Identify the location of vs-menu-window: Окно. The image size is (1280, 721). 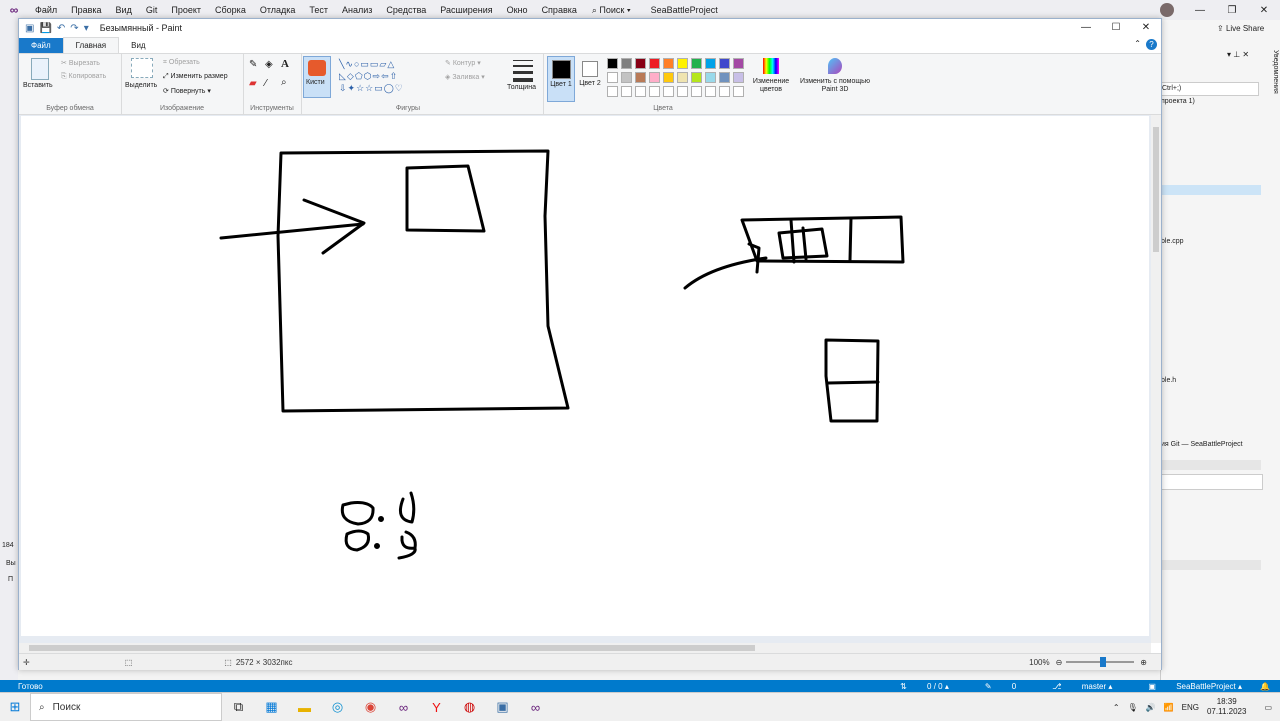
(517, 10).